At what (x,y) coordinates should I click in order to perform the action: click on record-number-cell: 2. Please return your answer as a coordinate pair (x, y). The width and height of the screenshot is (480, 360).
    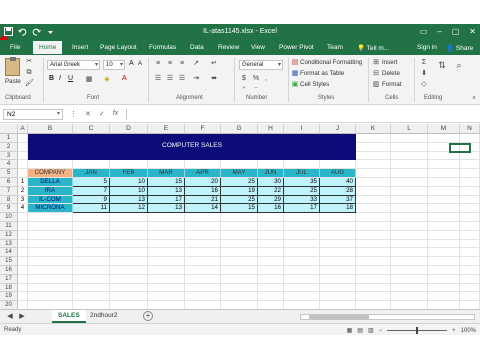
    Looking at the image, I should click on (23, 191).